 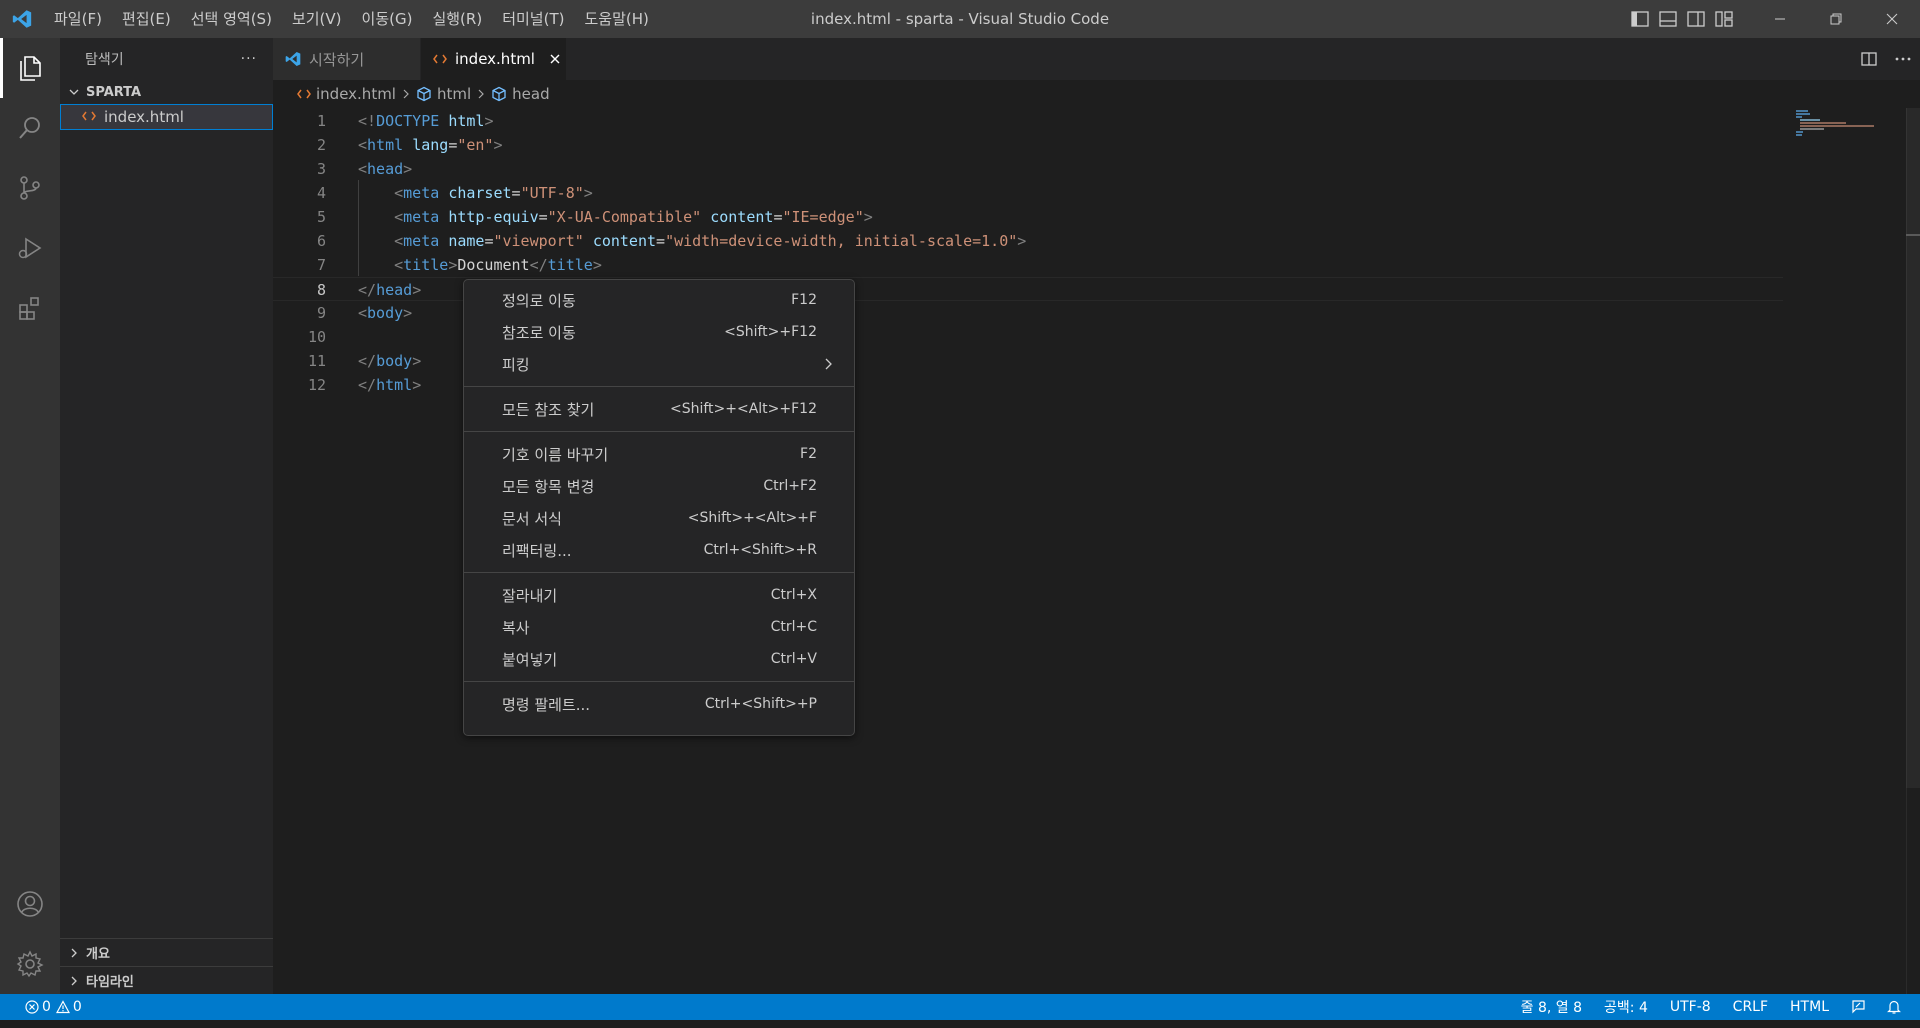 I want to click on folder-section-sparta: SPARTA, so click(x=166, y=92).